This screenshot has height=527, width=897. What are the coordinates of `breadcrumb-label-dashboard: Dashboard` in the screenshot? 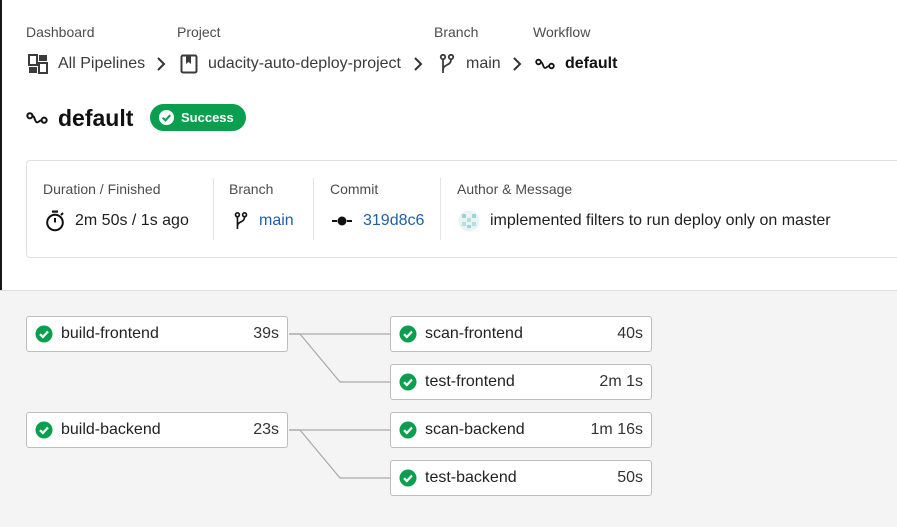 It's located at (60, 32).